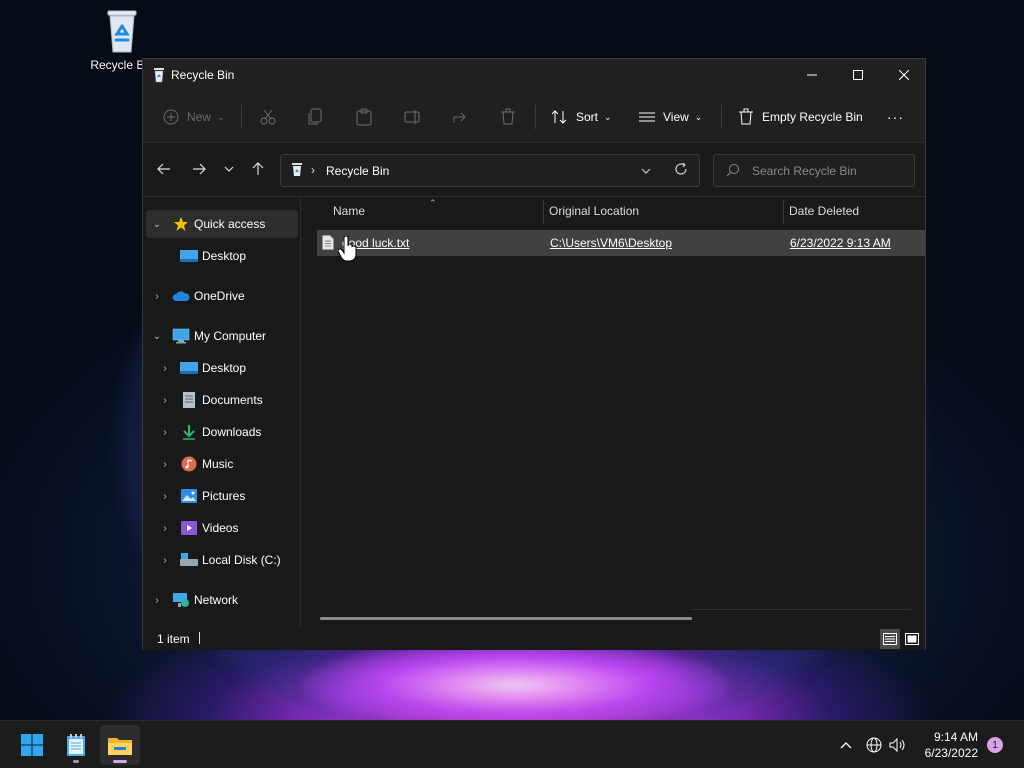 This screenshot has height=768, width=1024. Describe the element at coordinates (357, 171) in the screenshot. I see `breadcrumb-recycle-bin: Recycle Bin` at that location.